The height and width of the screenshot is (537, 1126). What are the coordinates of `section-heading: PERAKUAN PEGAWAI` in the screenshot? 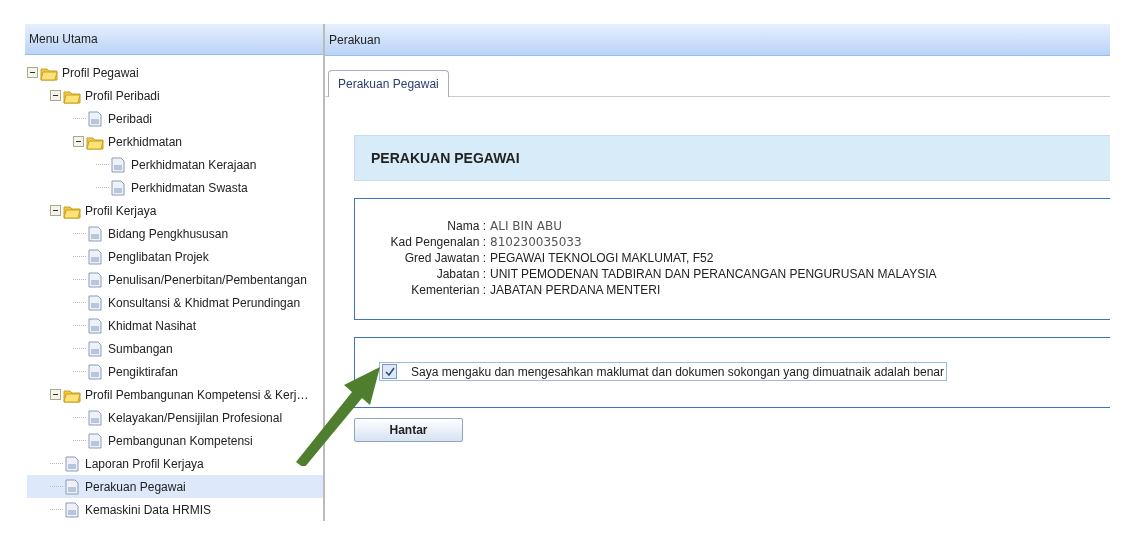 It's located at (732, 158).